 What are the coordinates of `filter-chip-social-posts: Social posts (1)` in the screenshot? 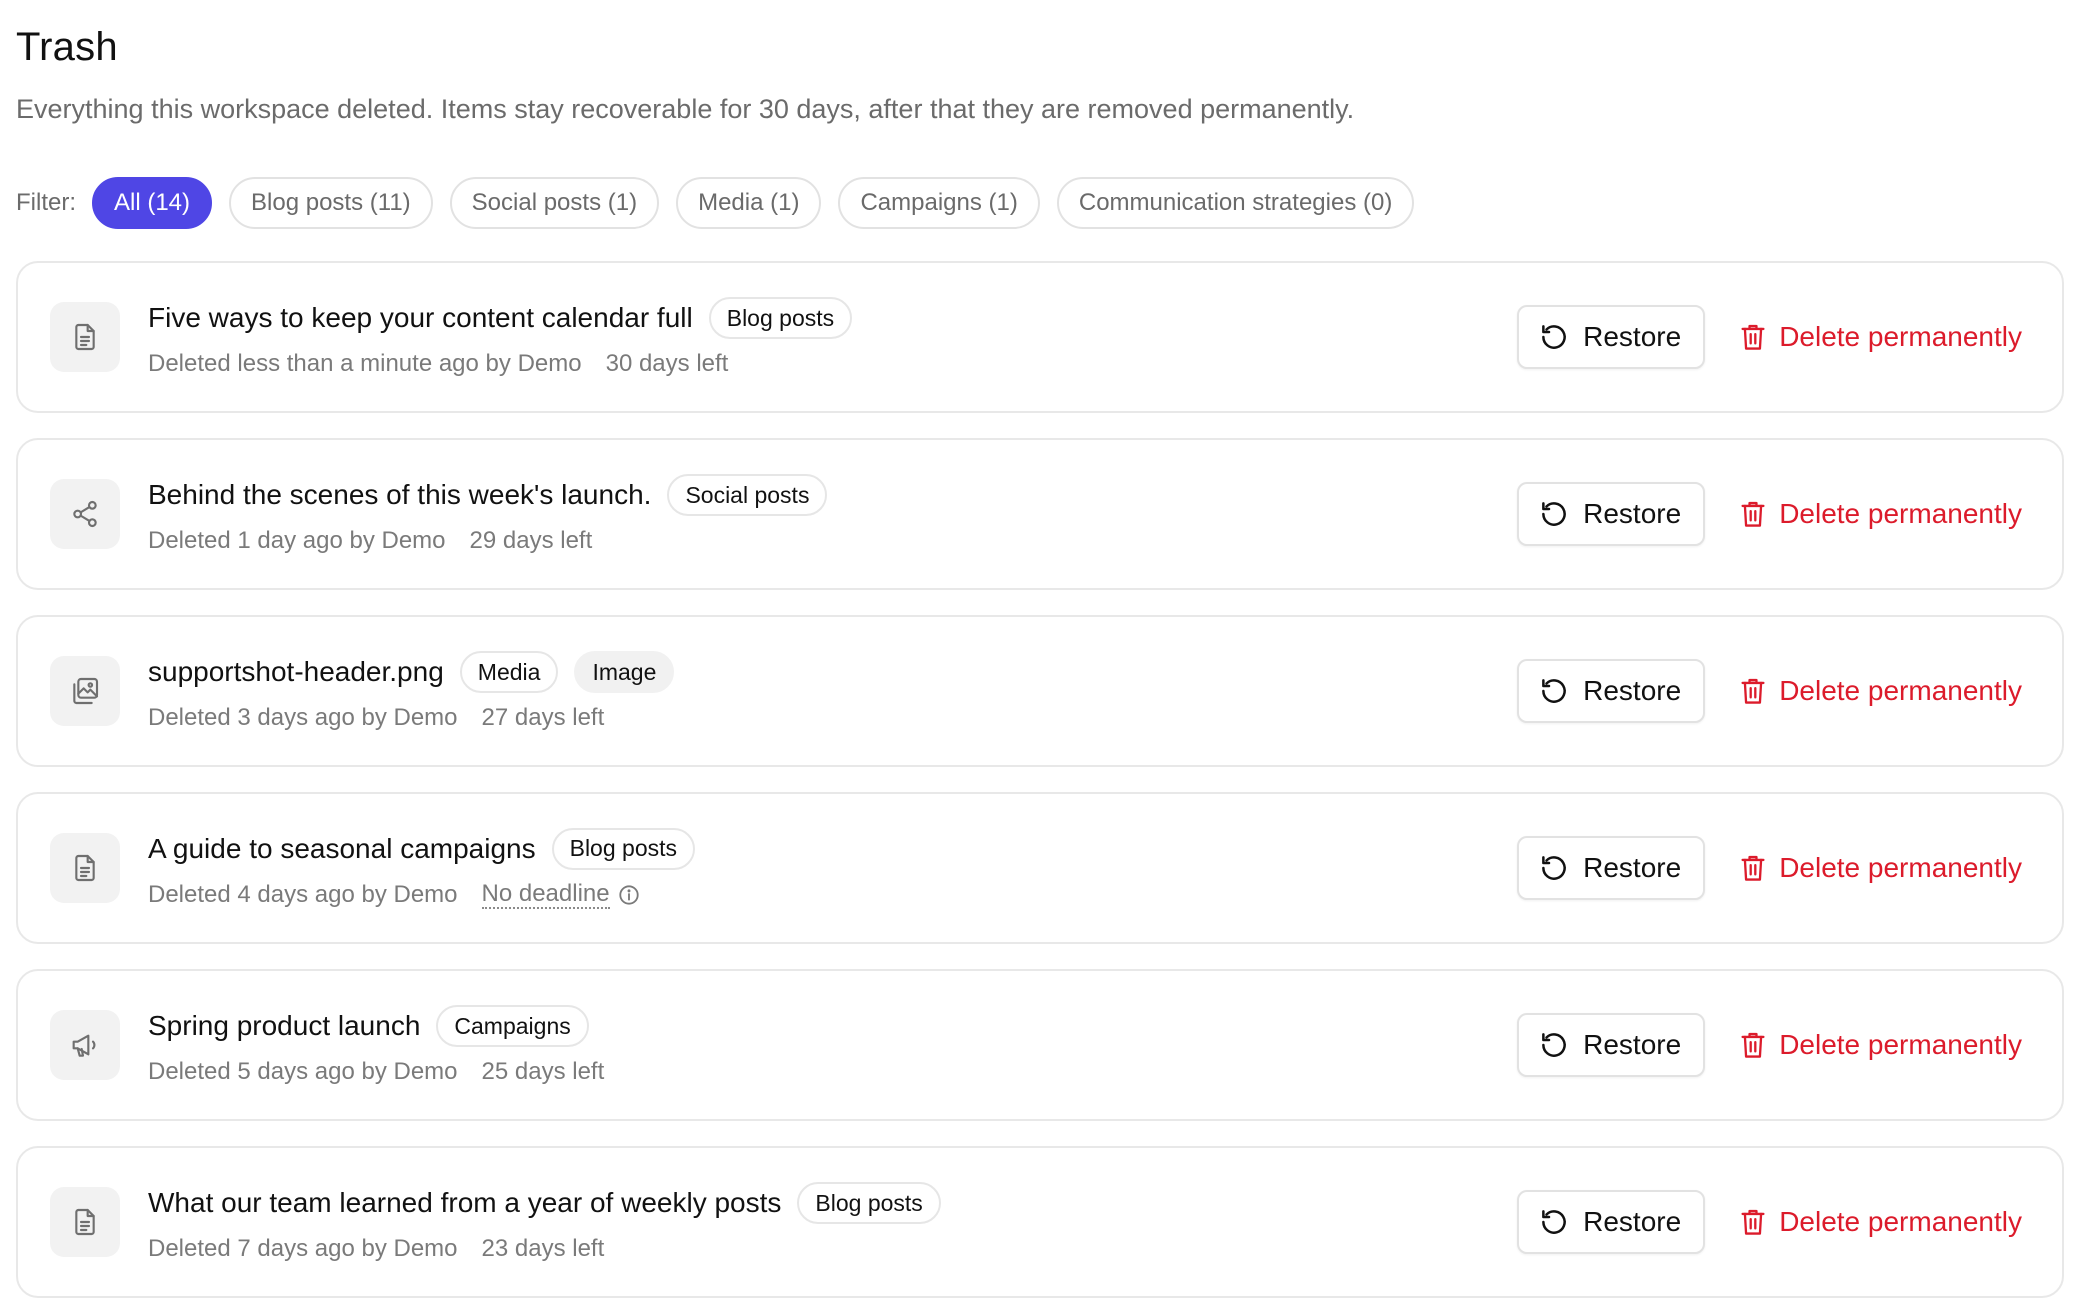 It's located at (554, 203).